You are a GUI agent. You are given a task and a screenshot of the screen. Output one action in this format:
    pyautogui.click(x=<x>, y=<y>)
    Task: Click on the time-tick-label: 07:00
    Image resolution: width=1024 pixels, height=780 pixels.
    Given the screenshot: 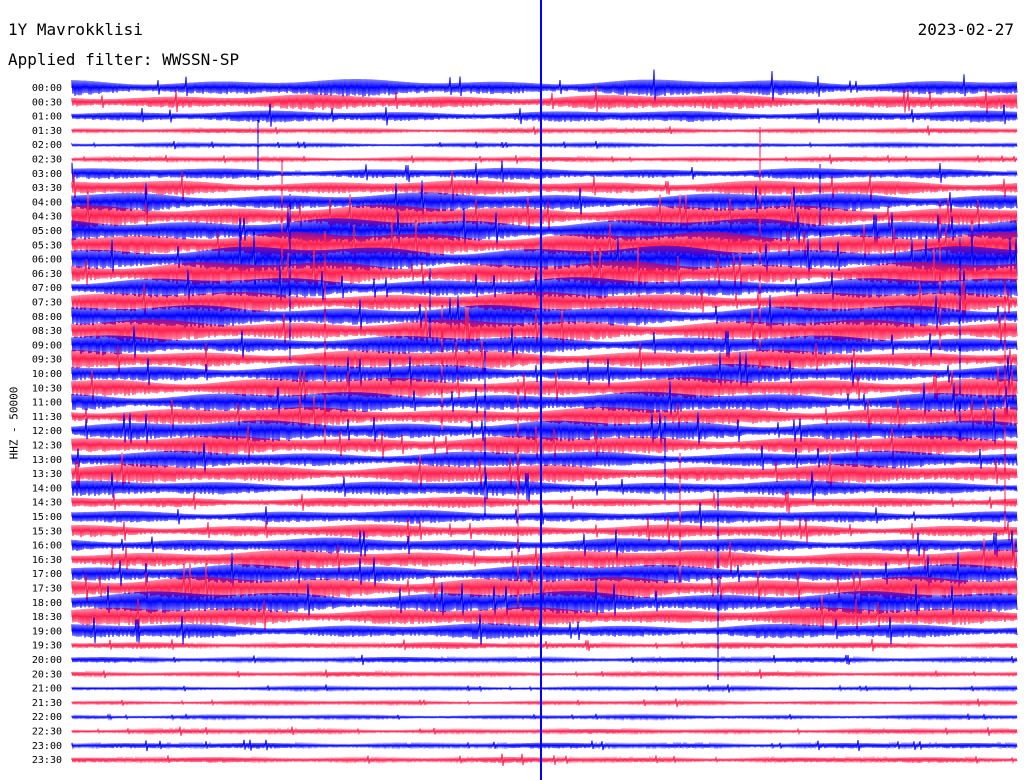 What is the action you would take?
    pyautogui.click(x=47, y=288)
    